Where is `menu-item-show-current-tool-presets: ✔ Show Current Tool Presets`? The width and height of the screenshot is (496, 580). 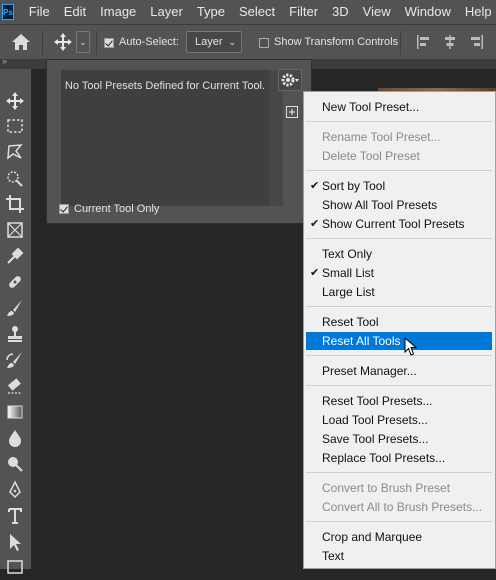
menu-item-show-current-tool-presets: ✔ Show Current Tool Presets is located at coordinates (399, 224).